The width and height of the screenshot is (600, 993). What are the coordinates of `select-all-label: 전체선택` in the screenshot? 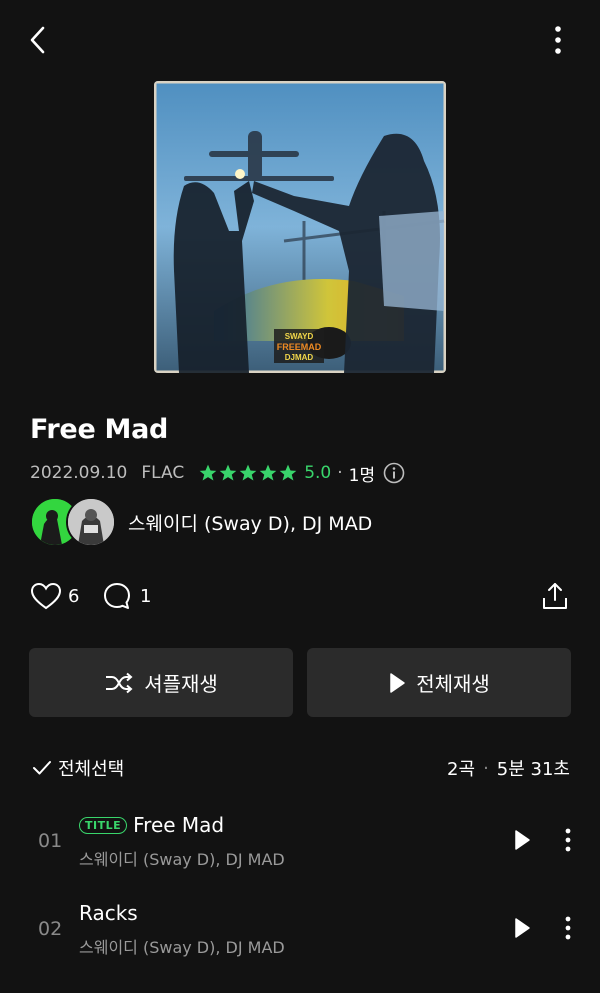 It's located at (91, 769).